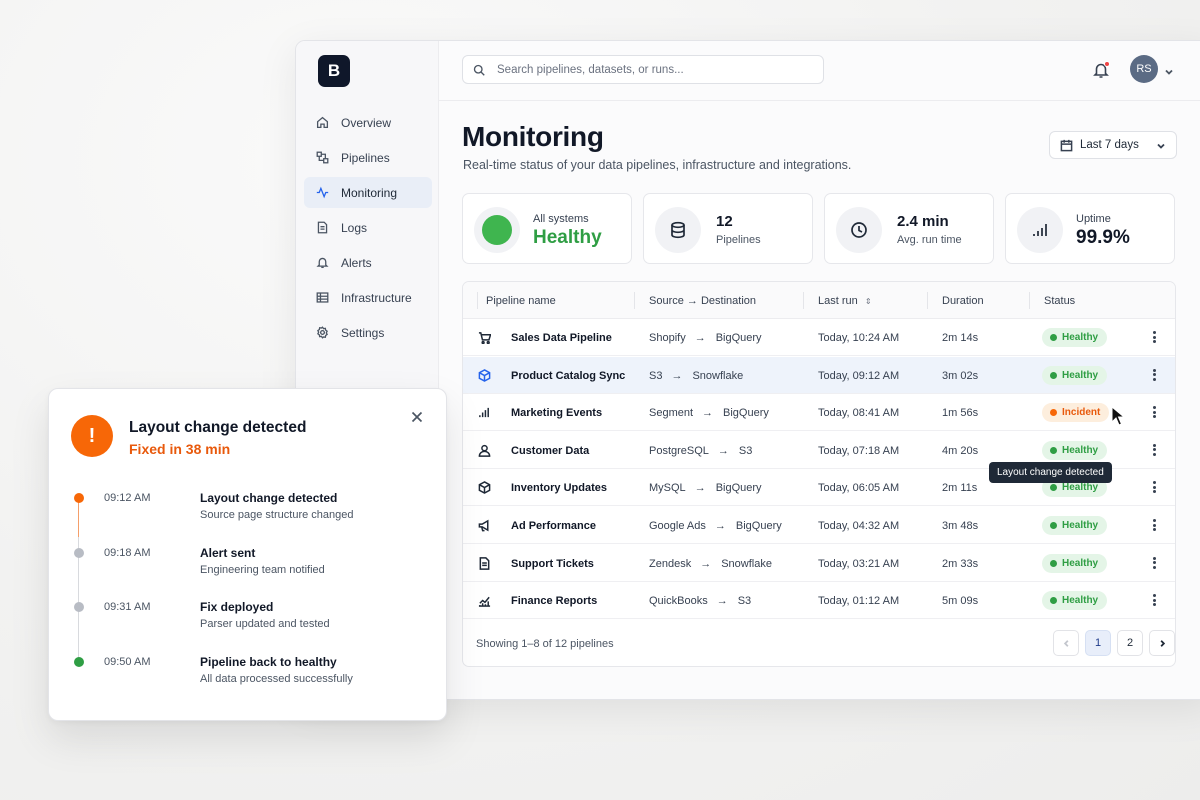 This screenshot has width=1200, height=800. Describe the element at coordinates (803, 300) in the screenshot. I see `column-divider` at that location.